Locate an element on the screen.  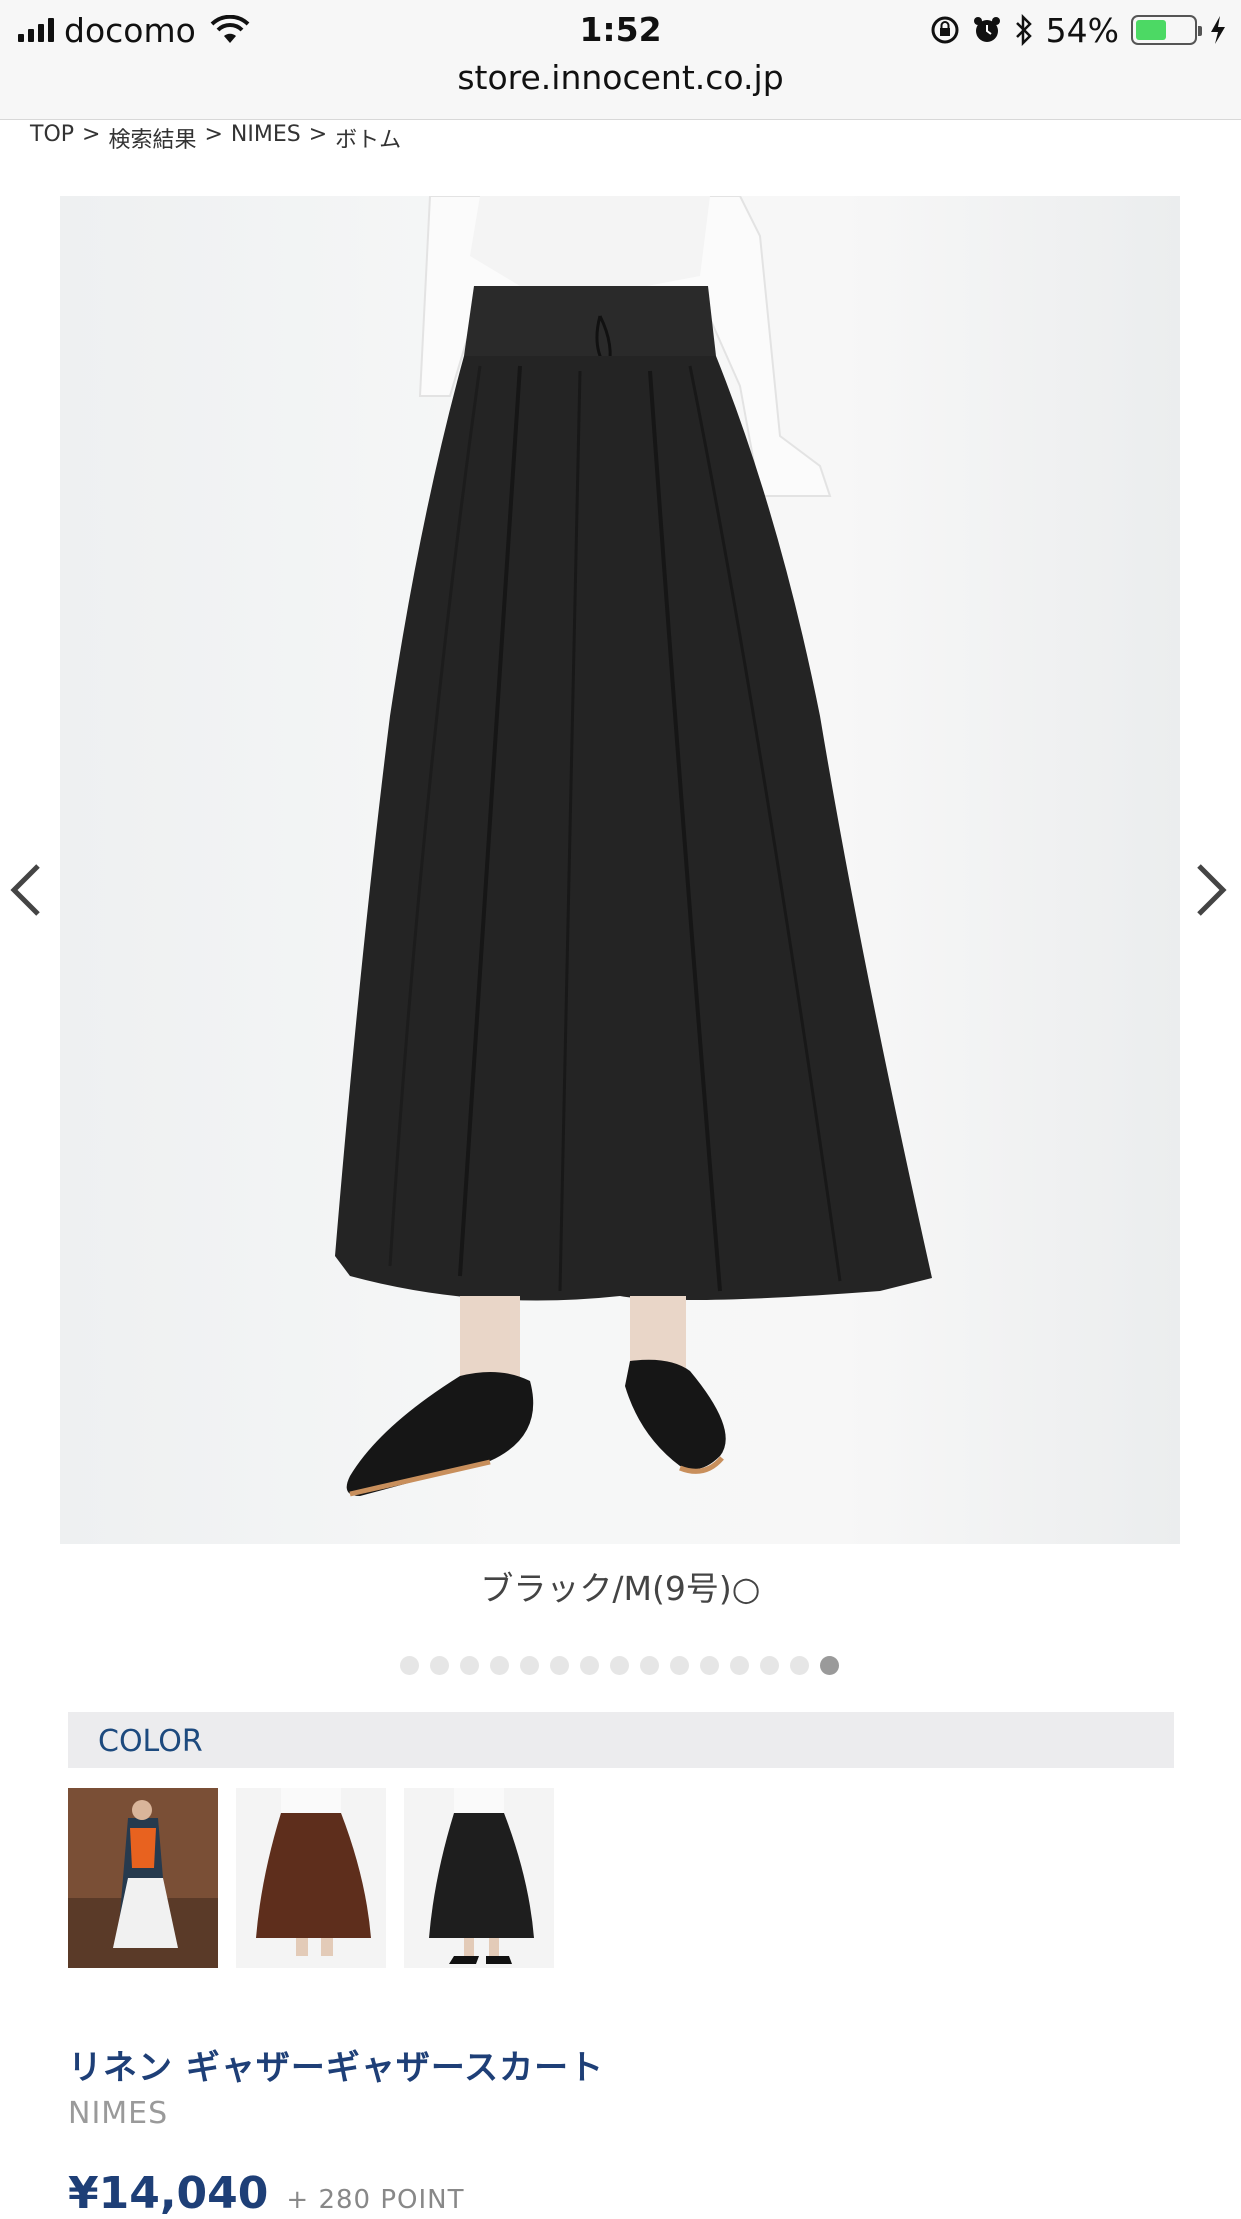
breadcrumb-item-brand: NIMES is located at coordinates (266, 138).